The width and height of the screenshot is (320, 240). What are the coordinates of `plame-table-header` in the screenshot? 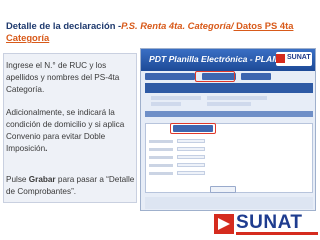 It's located at (229, 114).